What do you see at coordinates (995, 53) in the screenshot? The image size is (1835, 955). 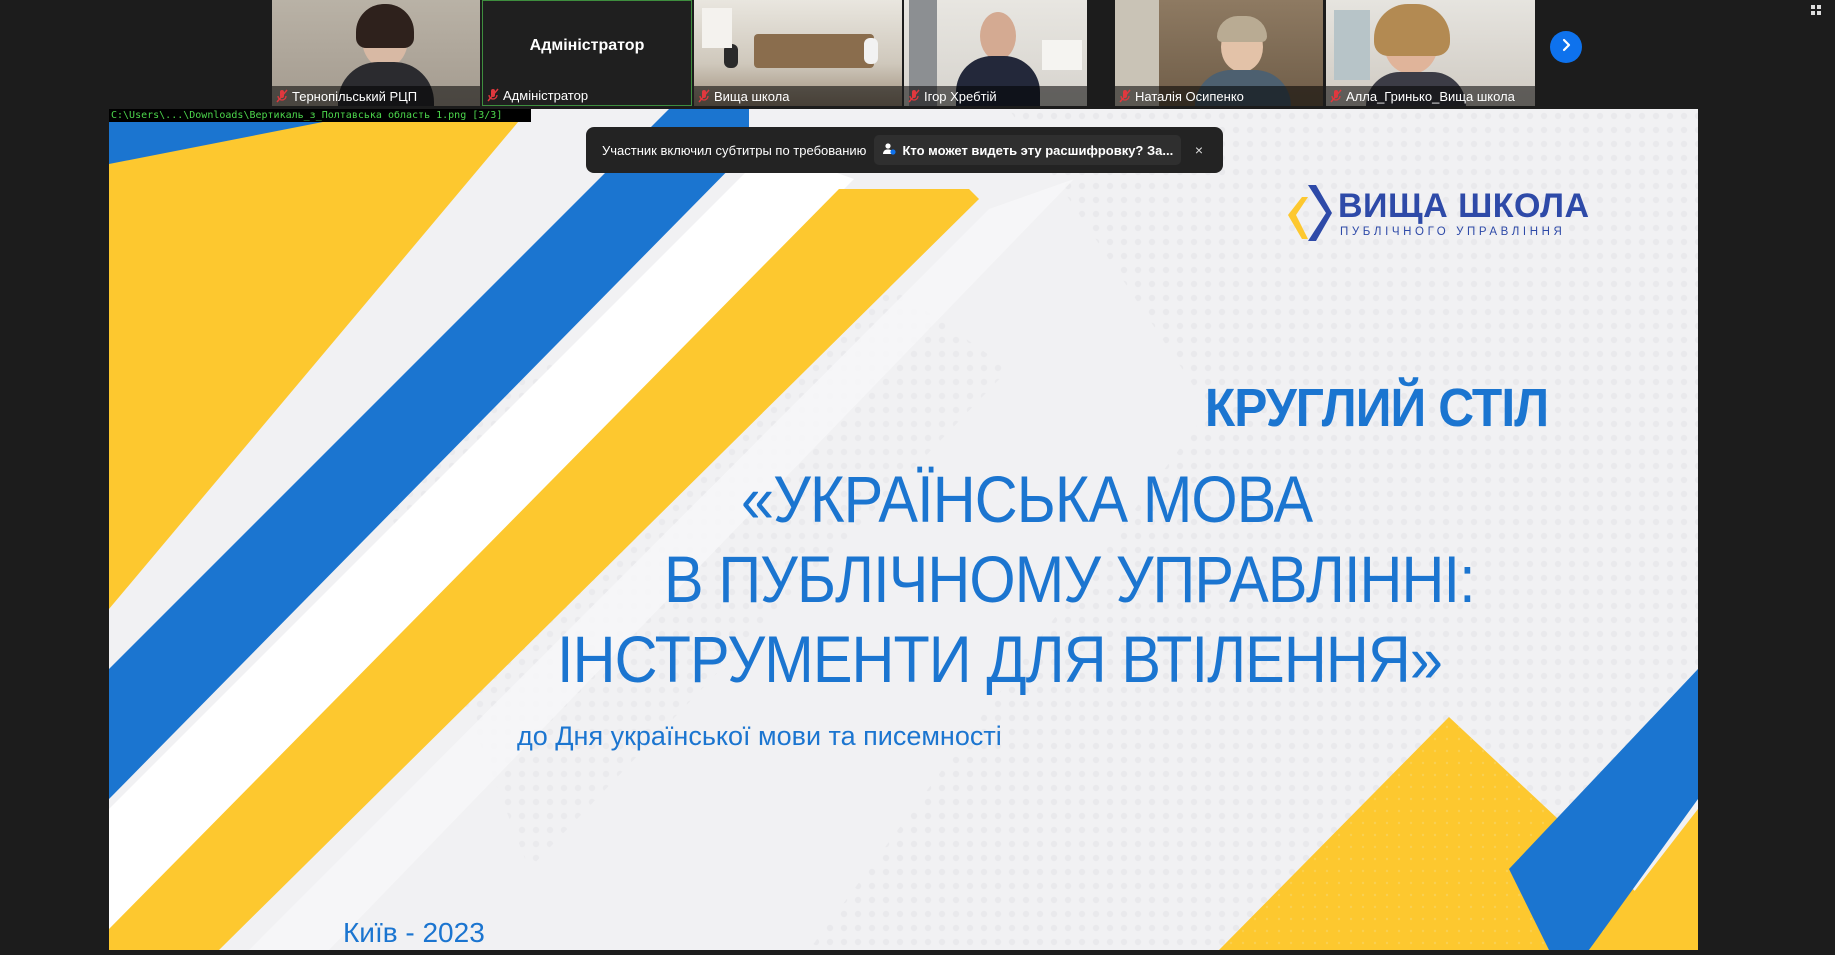 I see `participant-tile: Ігор Хребтій` at bounding box center [995, 53].